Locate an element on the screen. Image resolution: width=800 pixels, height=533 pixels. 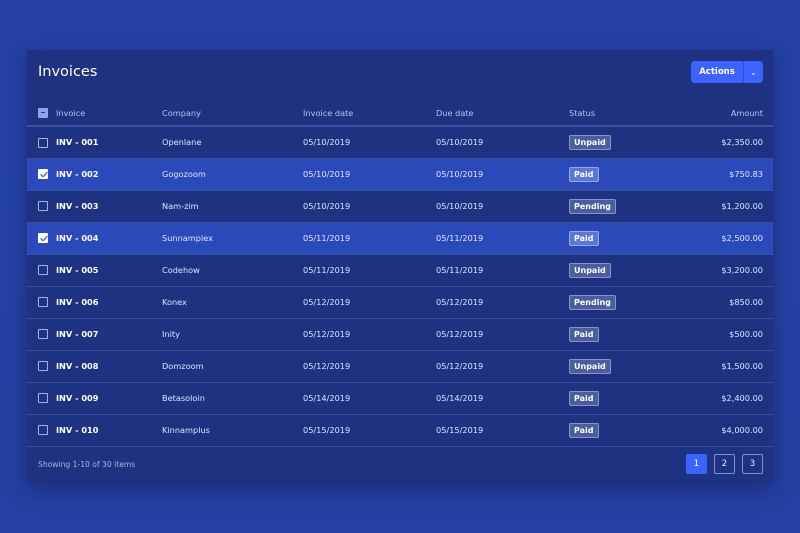
company: Gogozoom is located at coordinates (232, 174).